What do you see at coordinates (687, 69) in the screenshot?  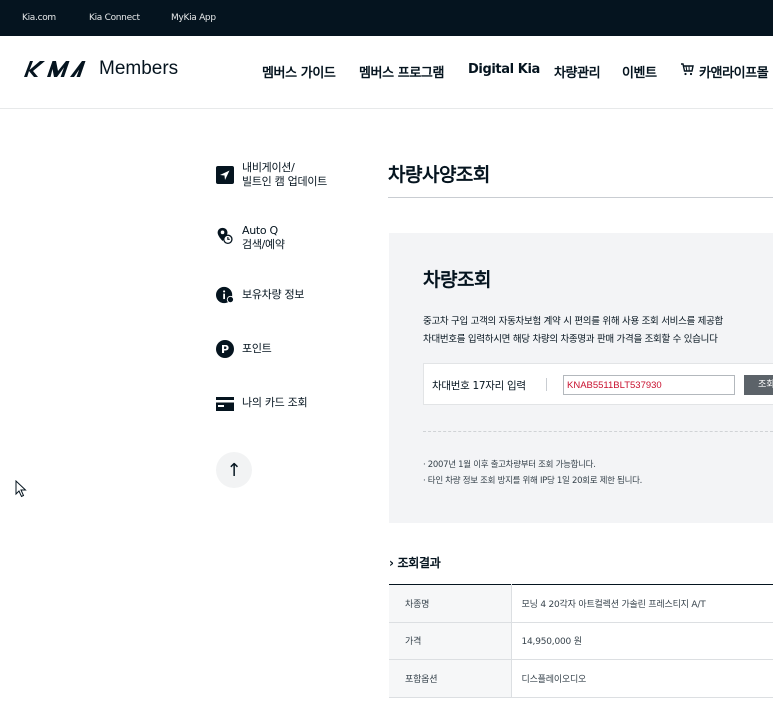 I see `cart-icon` at bounding box center [687, 69].